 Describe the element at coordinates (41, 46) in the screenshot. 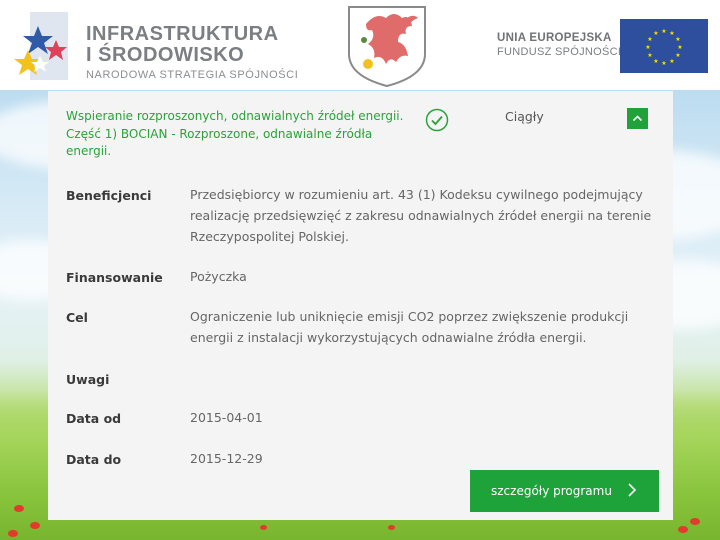

I see `innovative-economy-stars-icon` at that location.